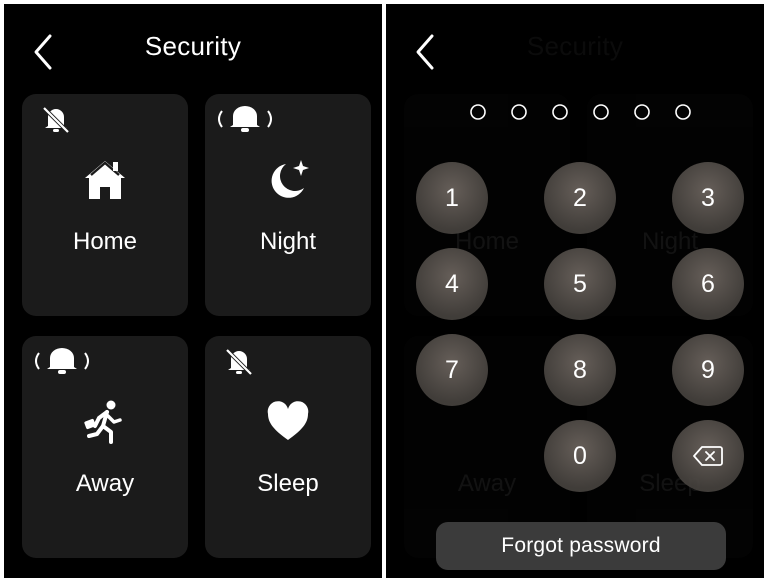 This screenshot has width=764, height=578. What do you see at coordinates (193, 46) in the screenshot?
I see `page-title: Security` at bounding box center [193, 46].